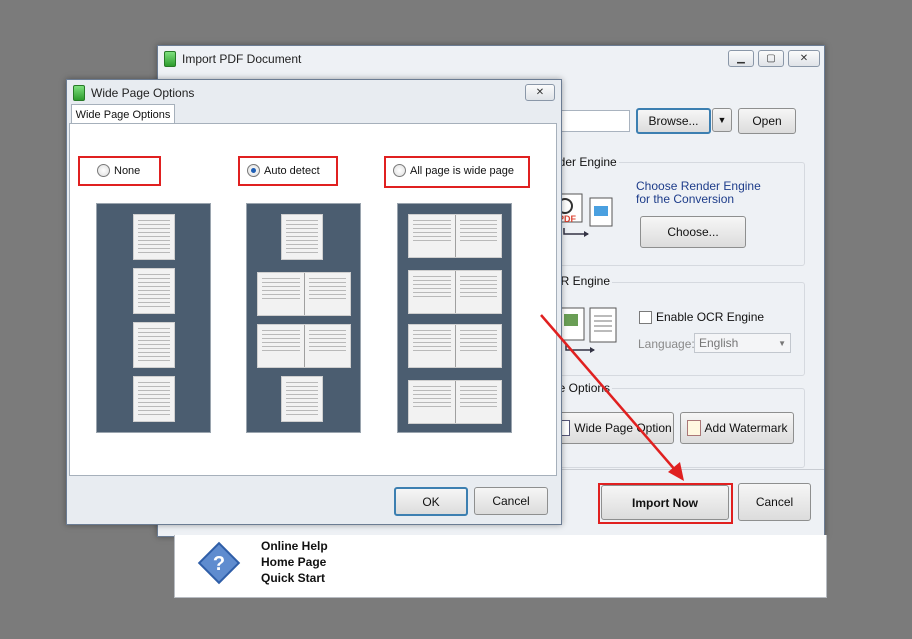 Image resolution: width=912 pixels, height=639 pixels. Describe the element at coordinates (612, 397) in the screenshot. I see `annotation-arrow` at that location.